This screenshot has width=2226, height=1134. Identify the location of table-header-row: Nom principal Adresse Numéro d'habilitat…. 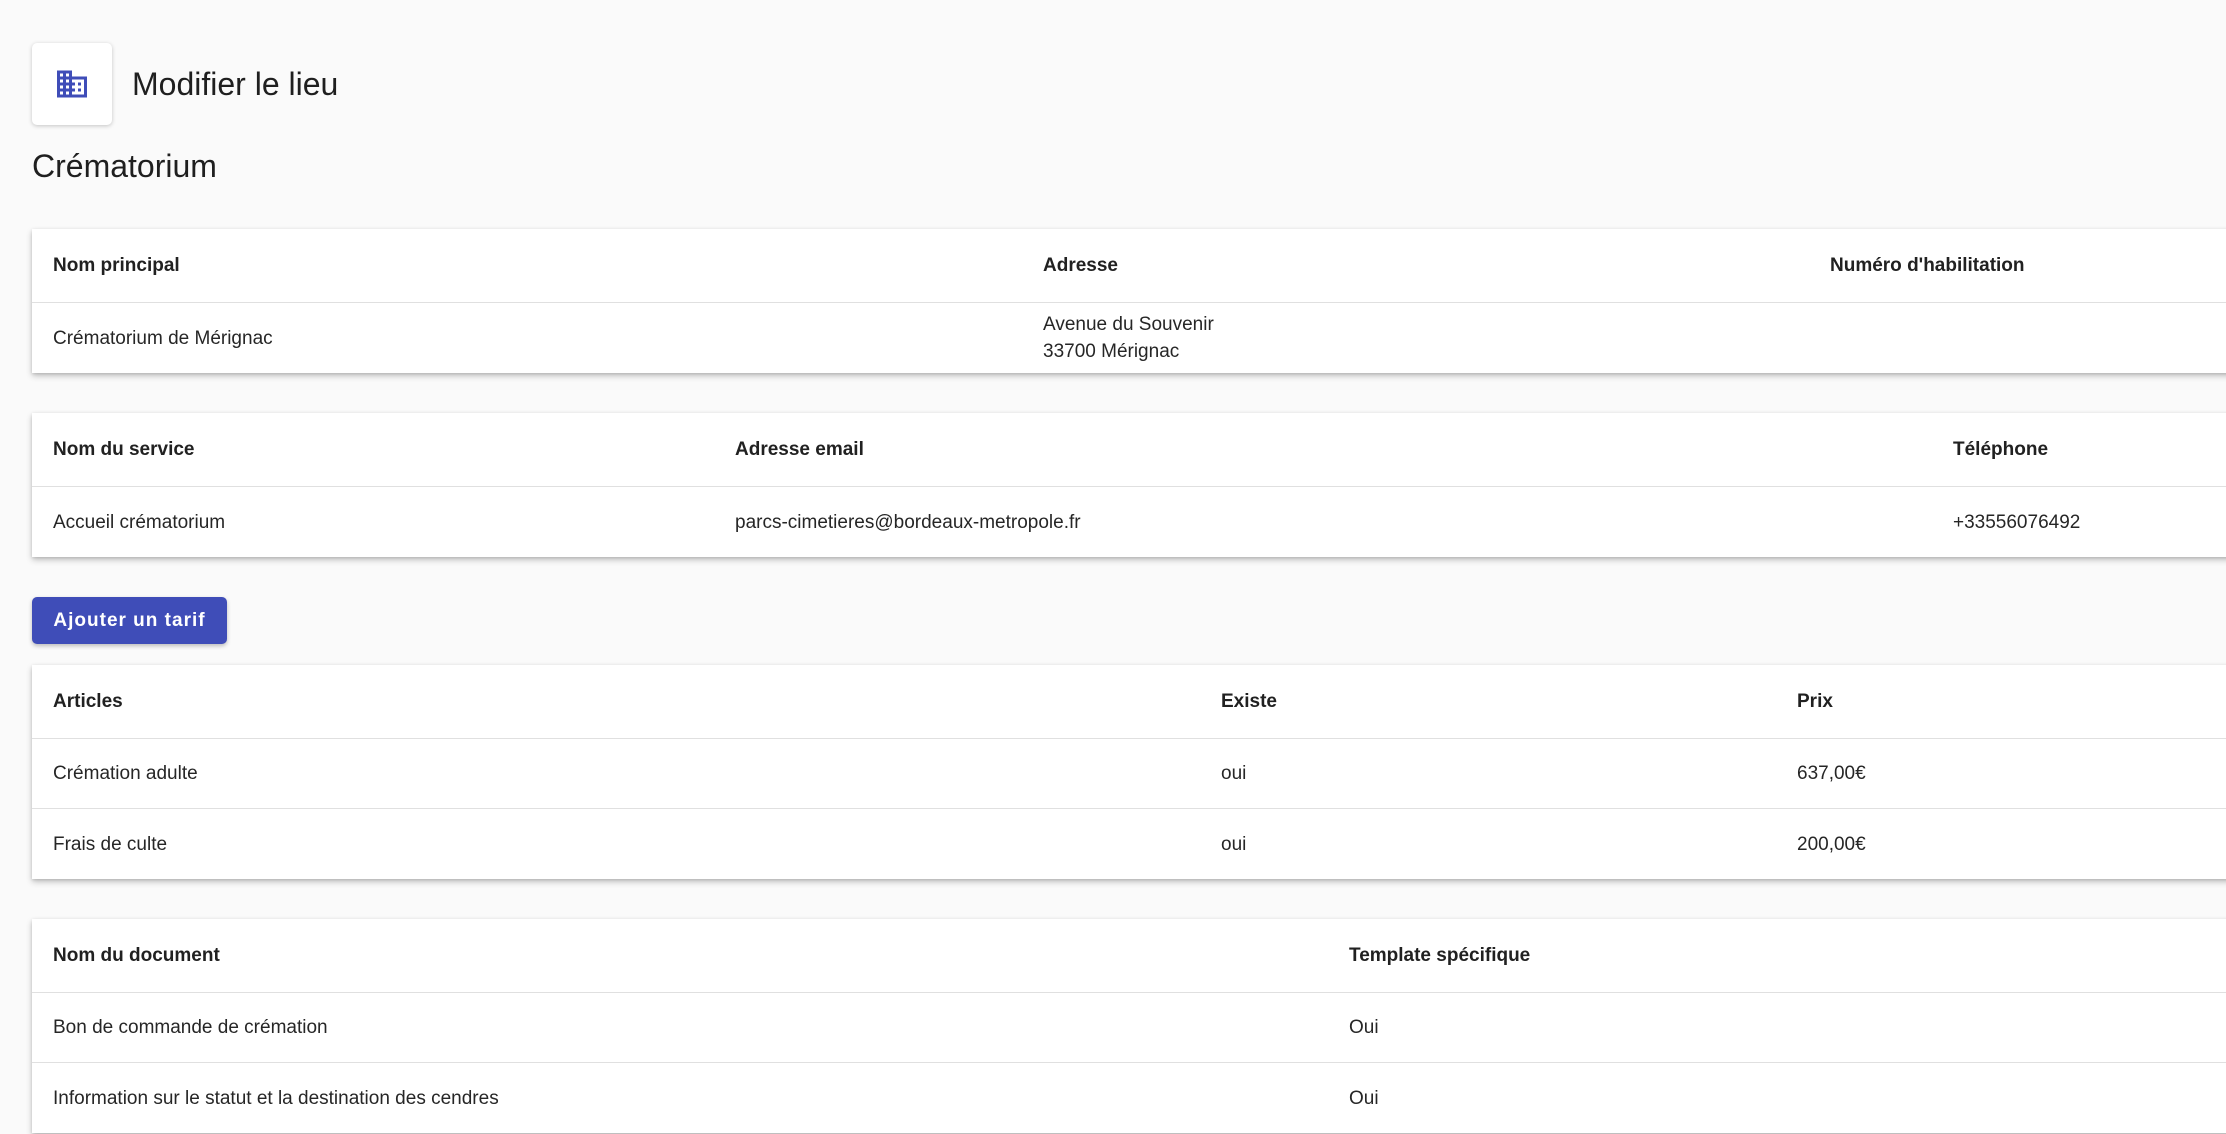
(1129, 266).